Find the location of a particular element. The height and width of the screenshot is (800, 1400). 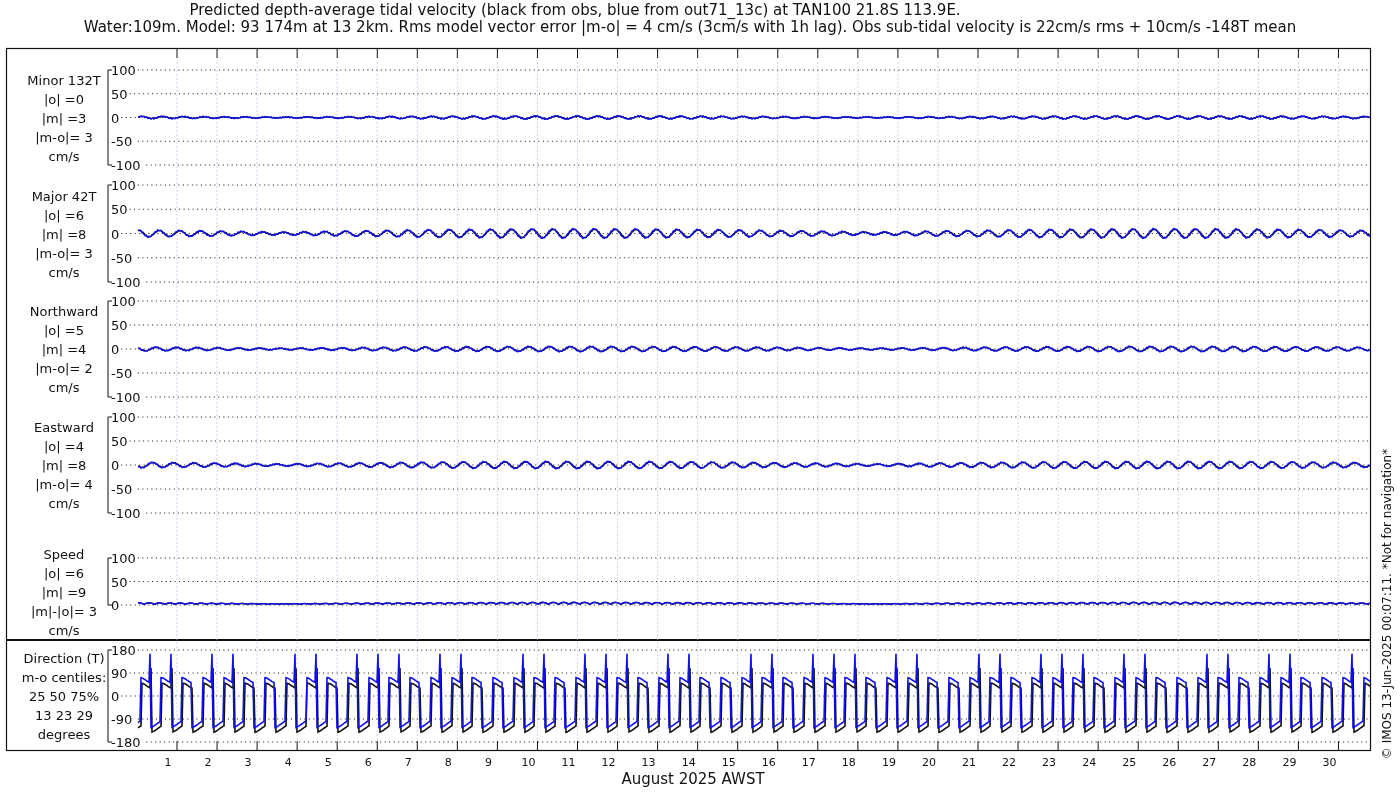

panel-label: 13 23 29 is located at coordinates (64, 715).